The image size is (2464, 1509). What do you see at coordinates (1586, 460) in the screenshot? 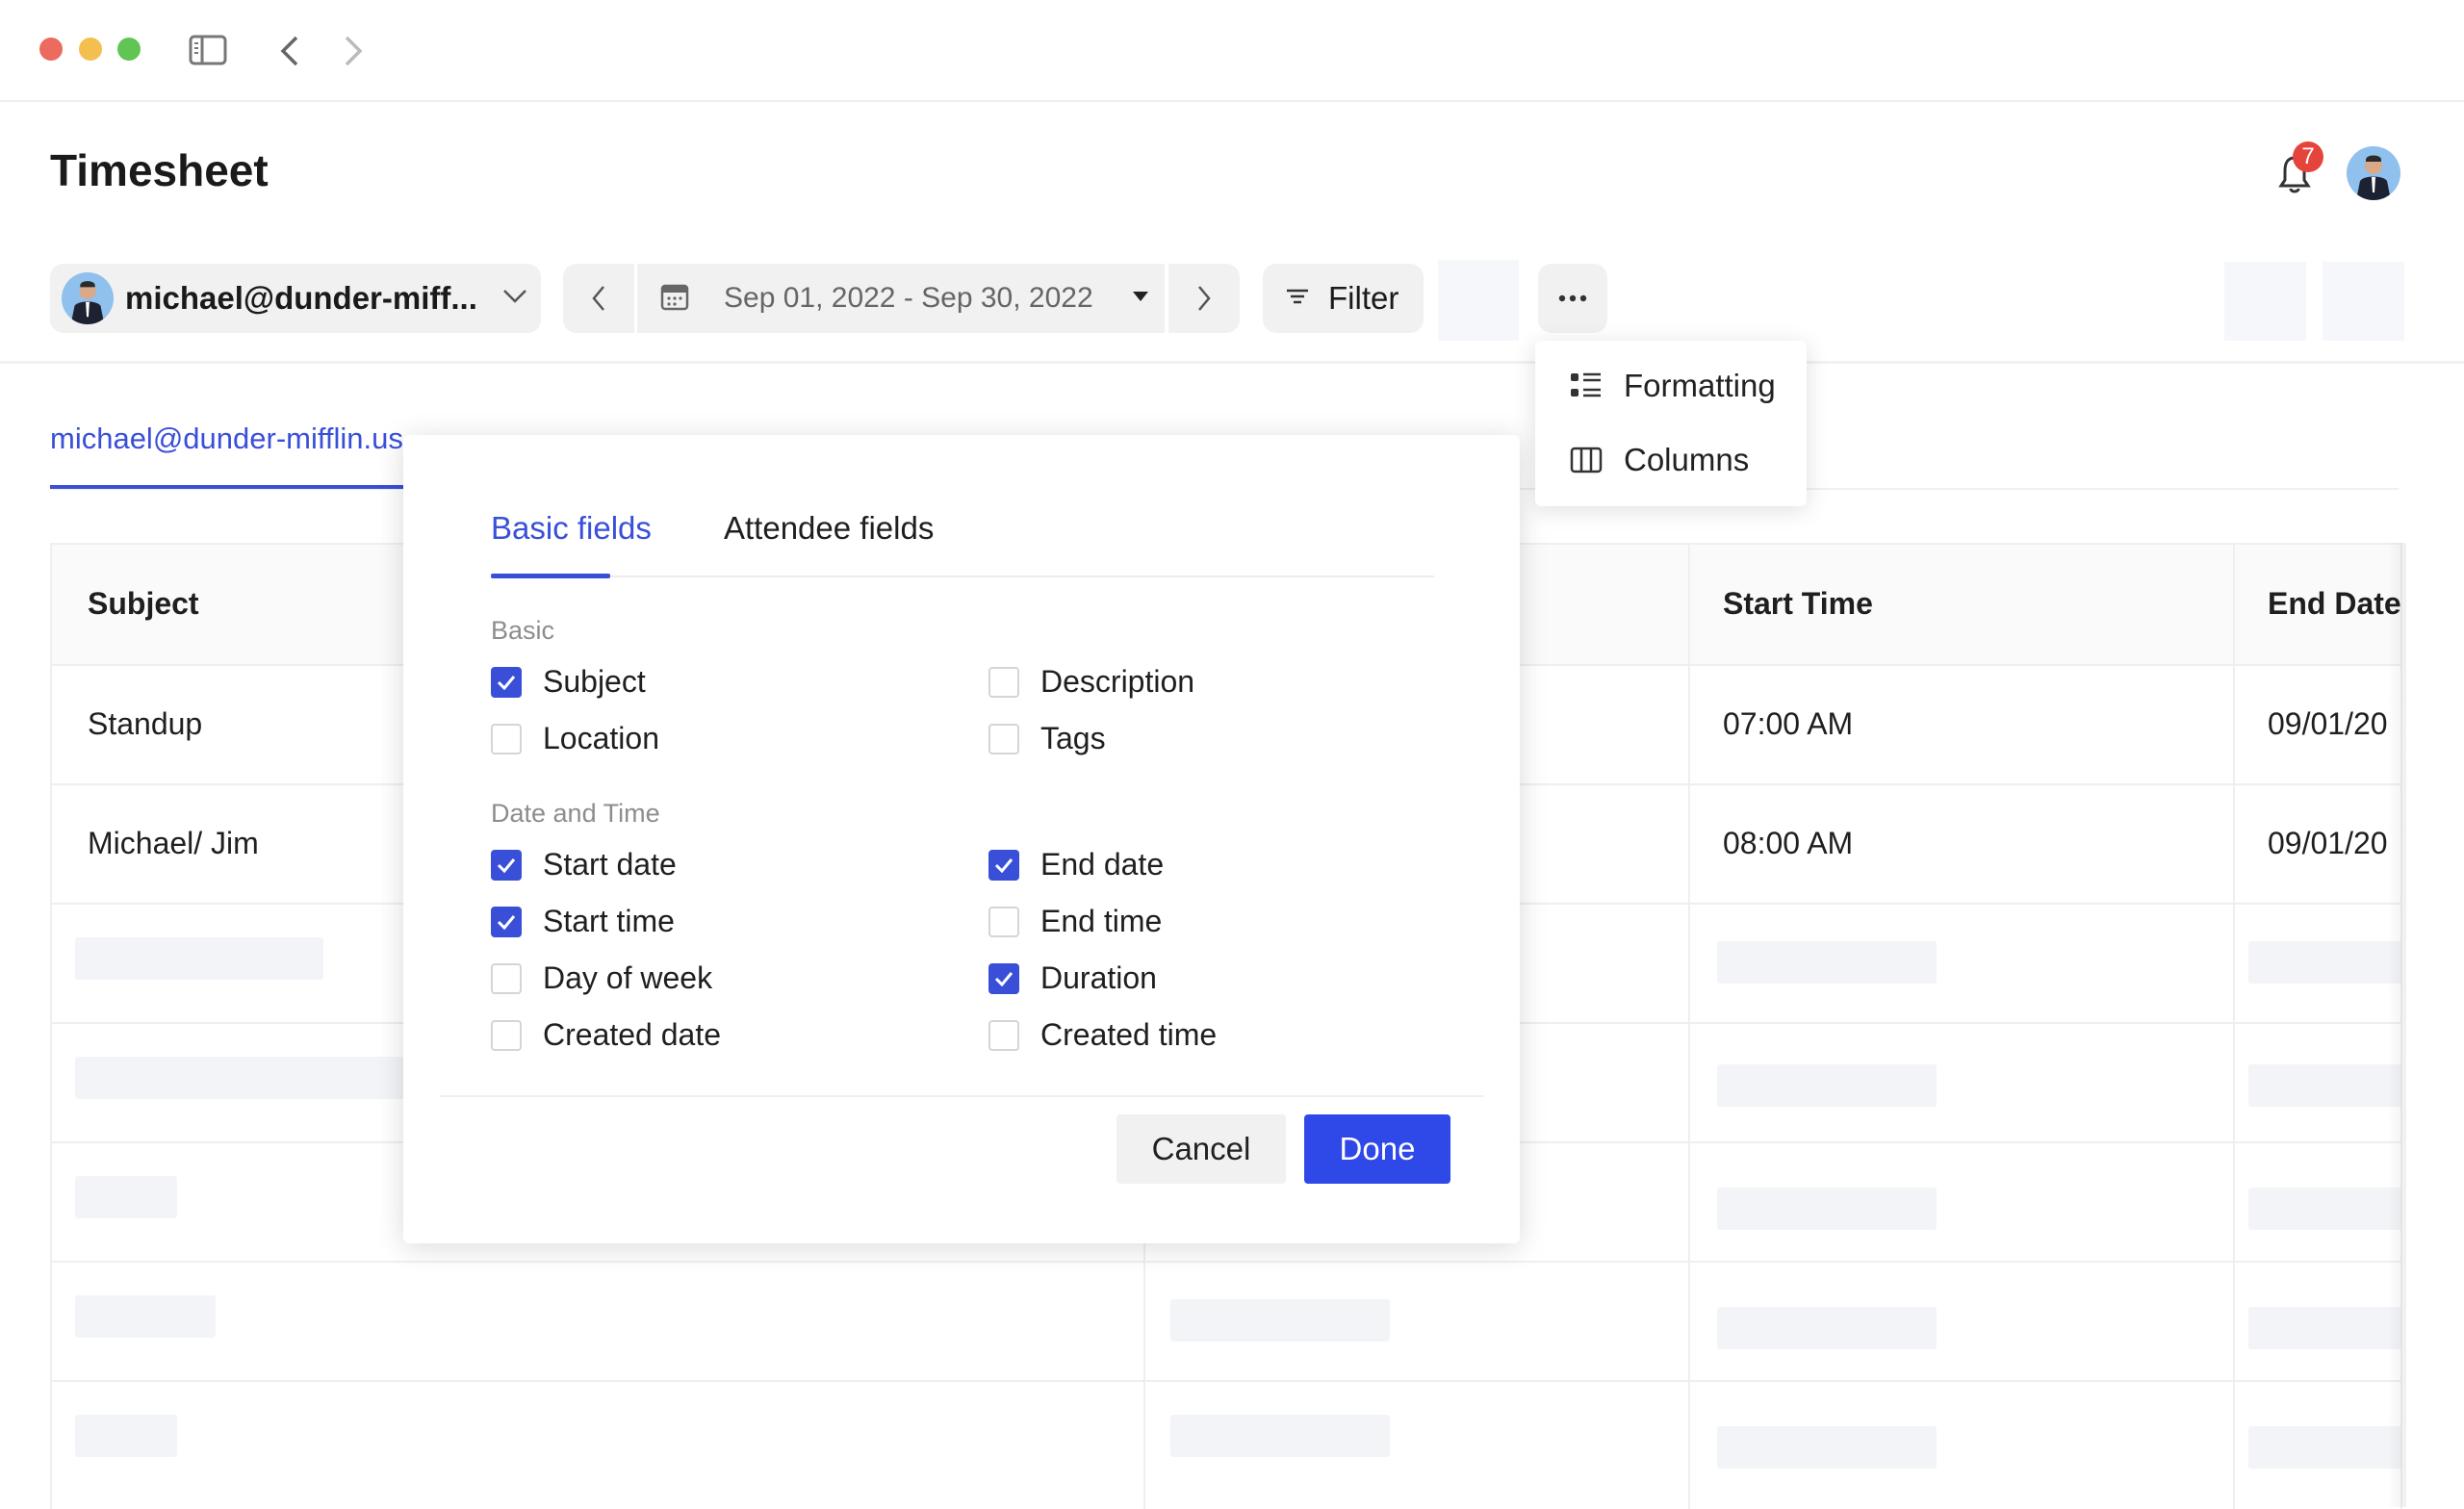
I see `columns-icon` at bounding box center [1586, 460].